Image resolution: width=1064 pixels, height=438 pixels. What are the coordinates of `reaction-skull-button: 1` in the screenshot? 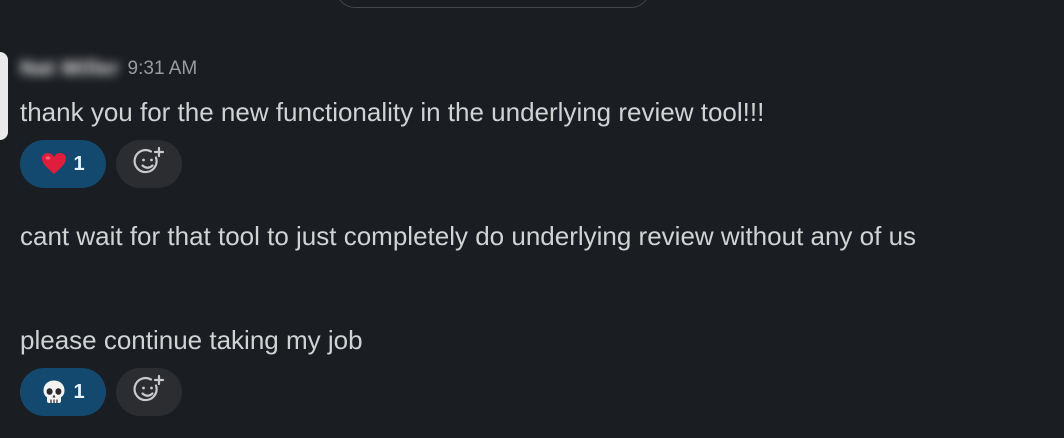 It's located at (63, 392).